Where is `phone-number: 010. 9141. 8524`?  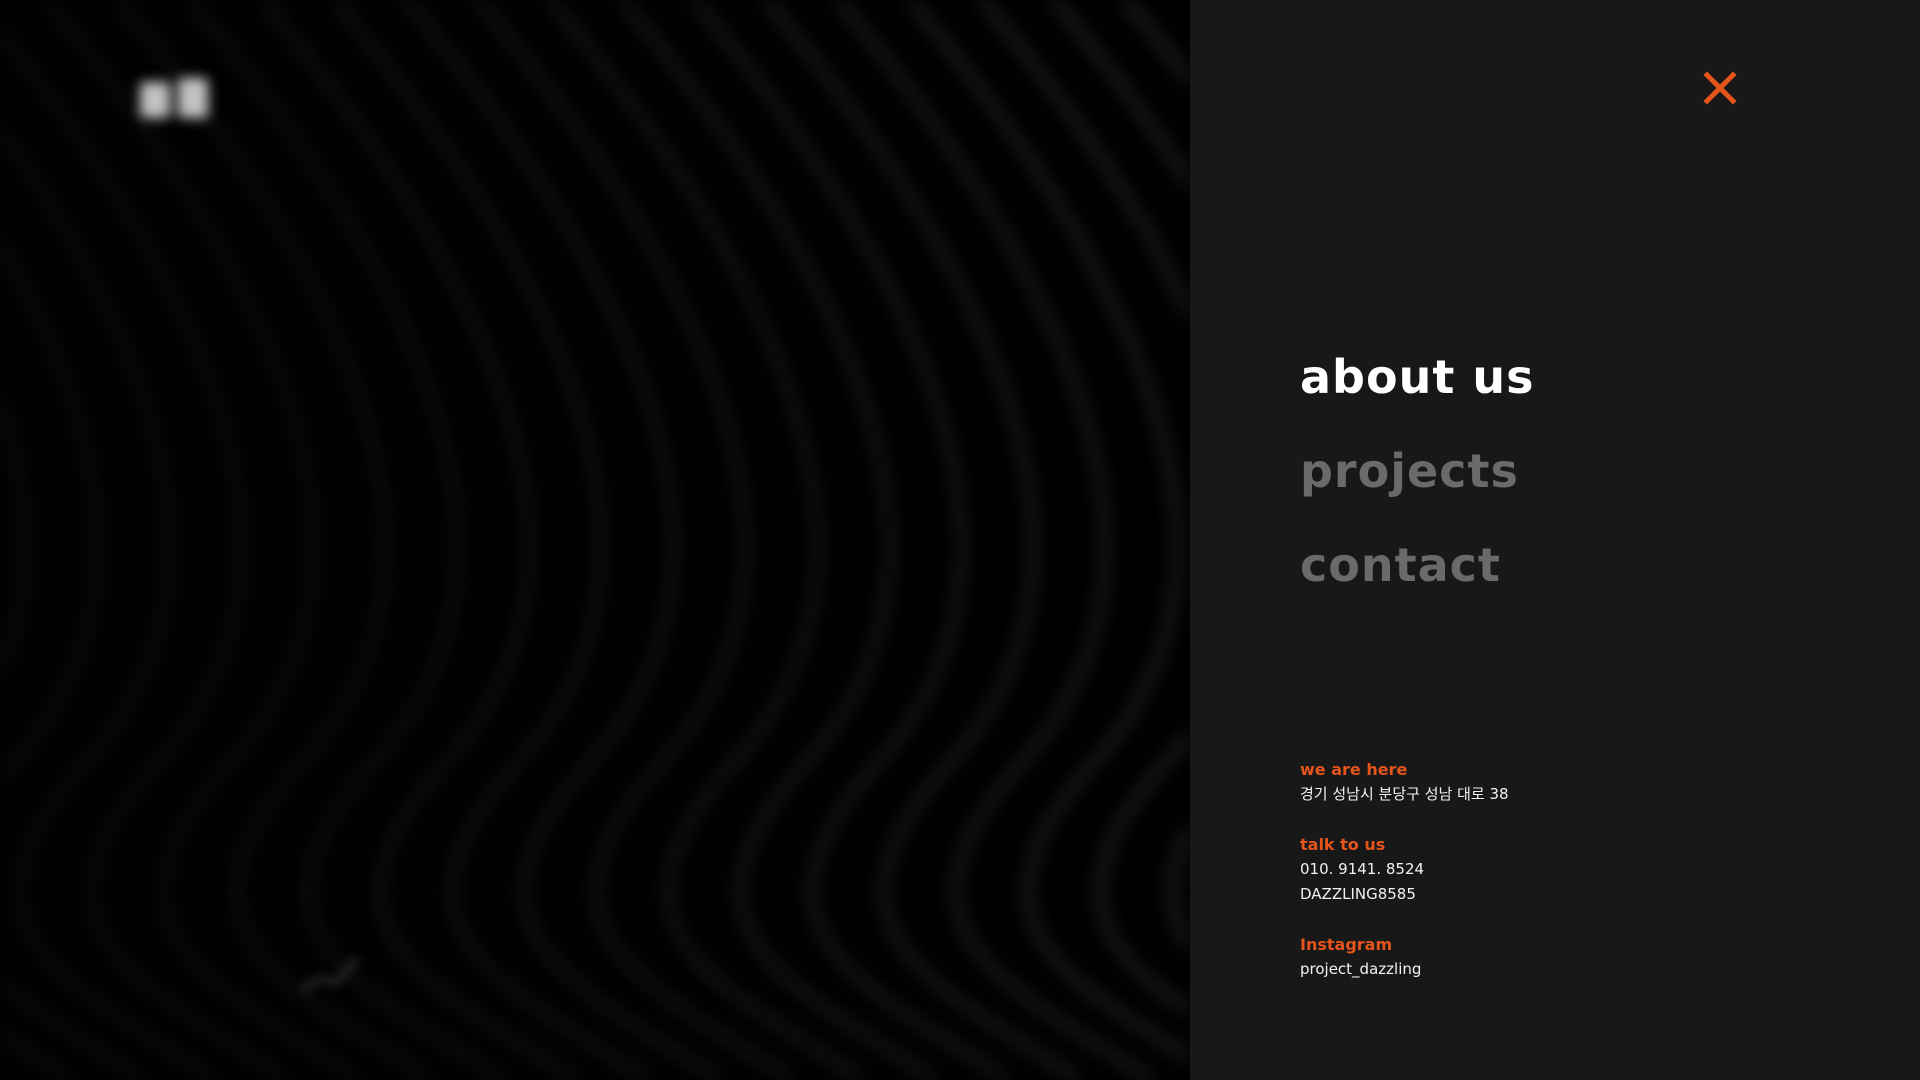
phone-number: 010. 9141. 8524 is located at coordinates (1500, 869).